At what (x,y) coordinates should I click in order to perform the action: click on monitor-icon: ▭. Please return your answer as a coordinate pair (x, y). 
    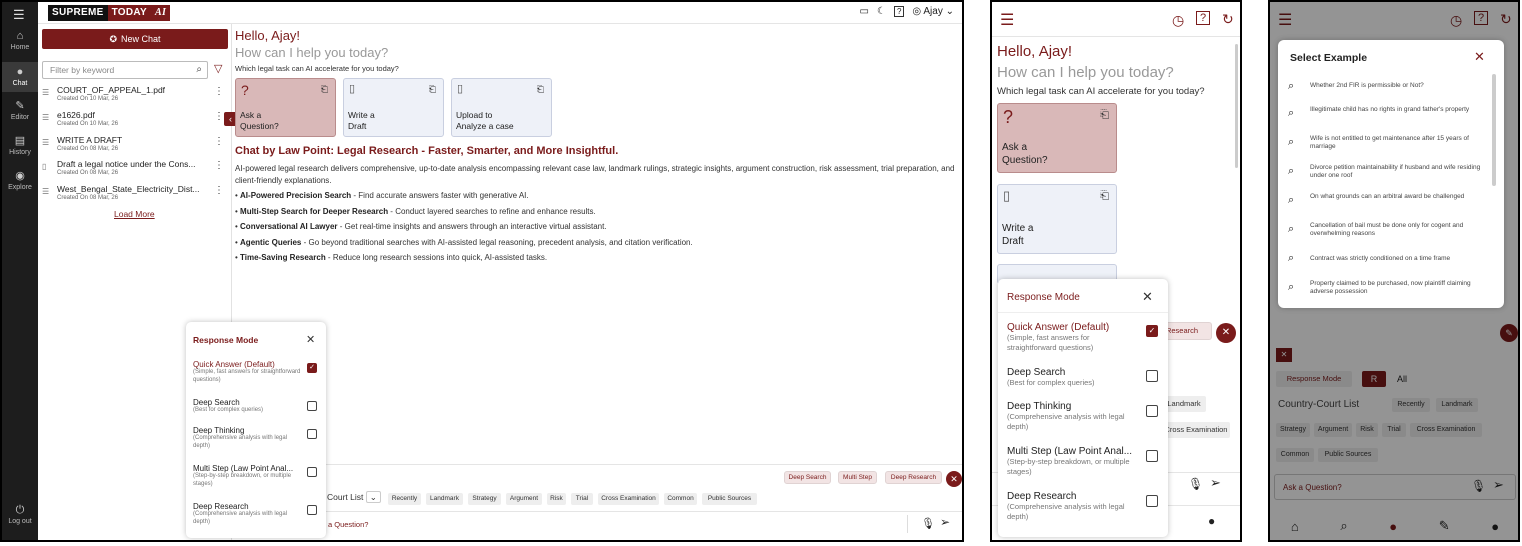
    Looking at the image, I should click on (864, 11).